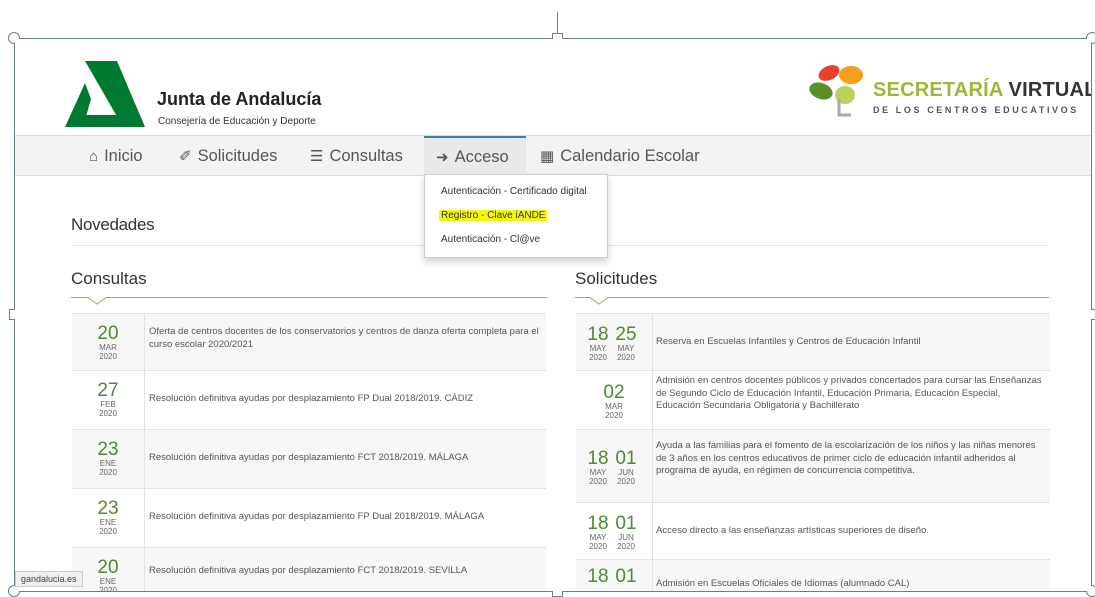 This screenshot has height=597, width=1095. I want to click on nav-calendario: ▦ Calendario Escolar, so click(620, 155).